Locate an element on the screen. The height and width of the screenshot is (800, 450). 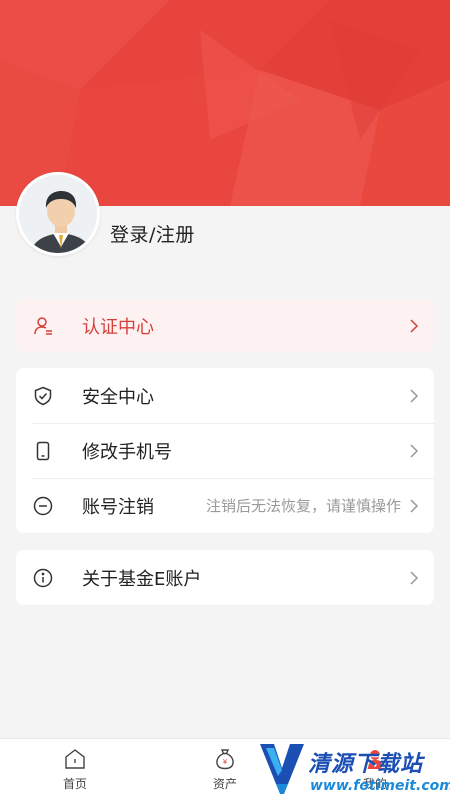
auth-center-label: 认证中心 is located at coordinates (118, 327).